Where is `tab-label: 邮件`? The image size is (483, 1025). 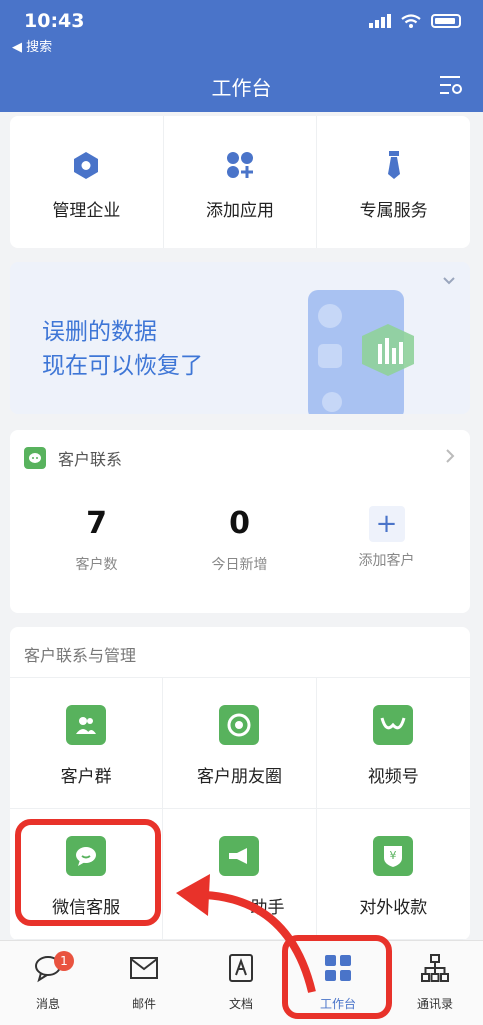
tab-label: 邮件 is located at coordinates (143, 1004).